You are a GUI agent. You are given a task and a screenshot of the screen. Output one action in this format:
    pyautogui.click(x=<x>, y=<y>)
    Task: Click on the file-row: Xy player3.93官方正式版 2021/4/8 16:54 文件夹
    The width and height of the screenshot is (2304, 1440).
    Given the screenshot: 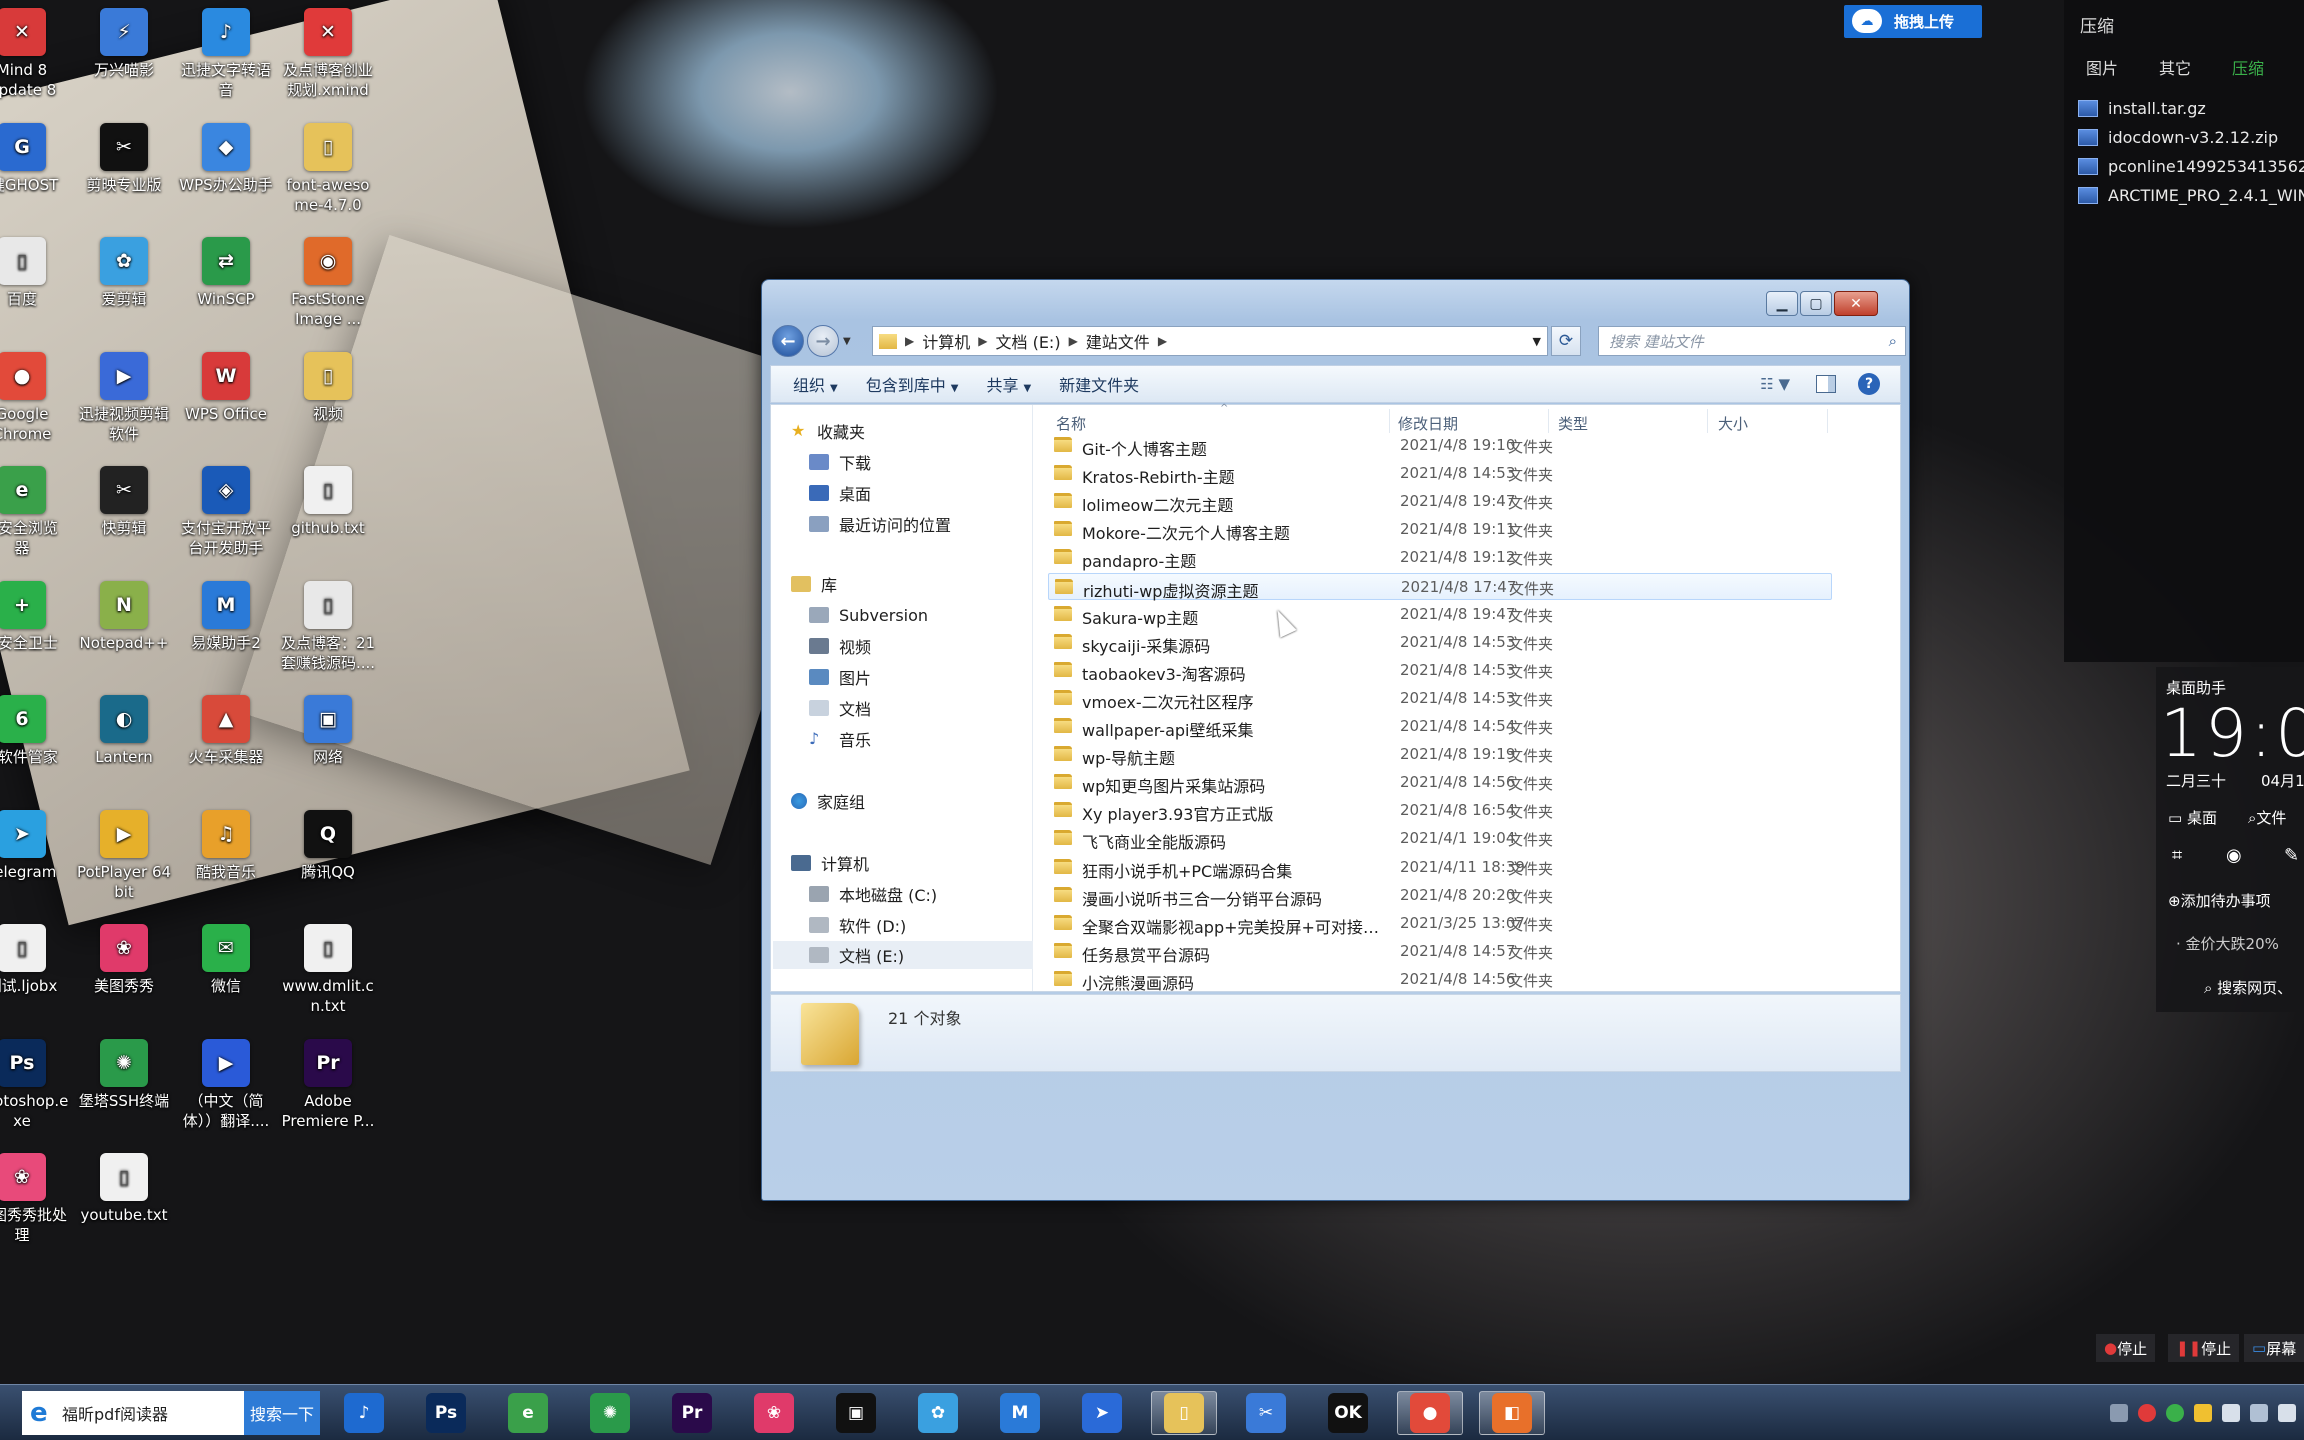 What is the action you would take?
    pyautogui.click(x=1440, y=810)
    